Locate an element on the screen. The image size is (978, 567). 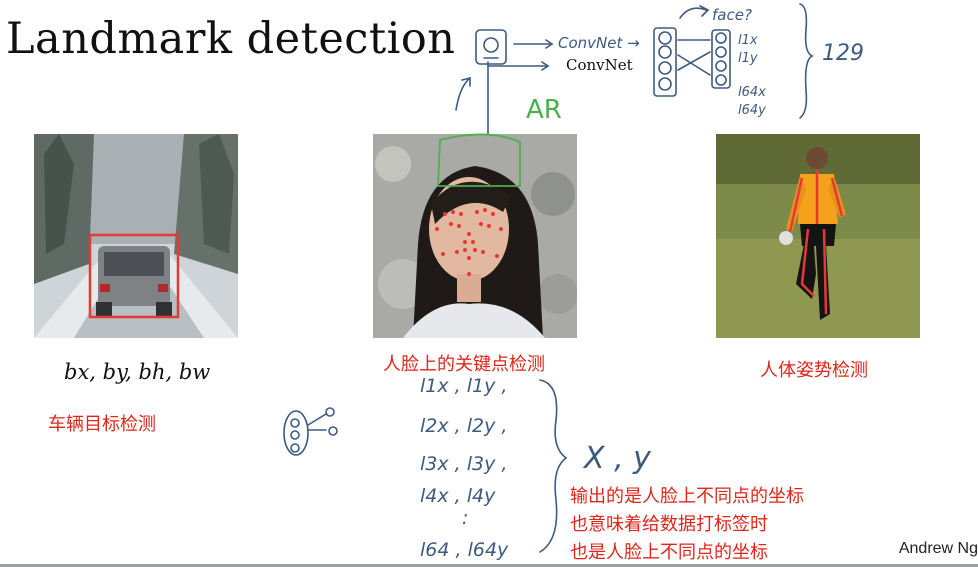
xy-text: X , y is located at coordinates (617, 458).